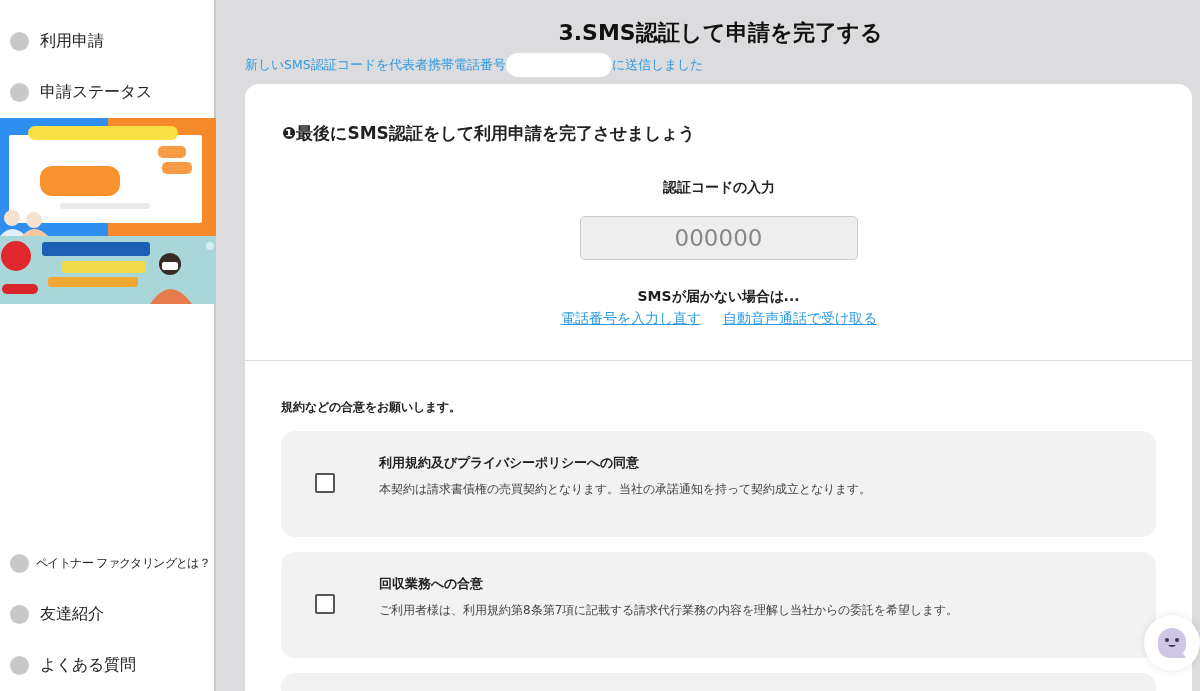 The width and height of the screenshot is (1200, 691). Describe the element at coordinates (625, 489) in the screenshot. I see `agreement-text: 本契約は請求書債権の売買契約となります。当社の承諾通知を持って契約成立となります。` at that location.